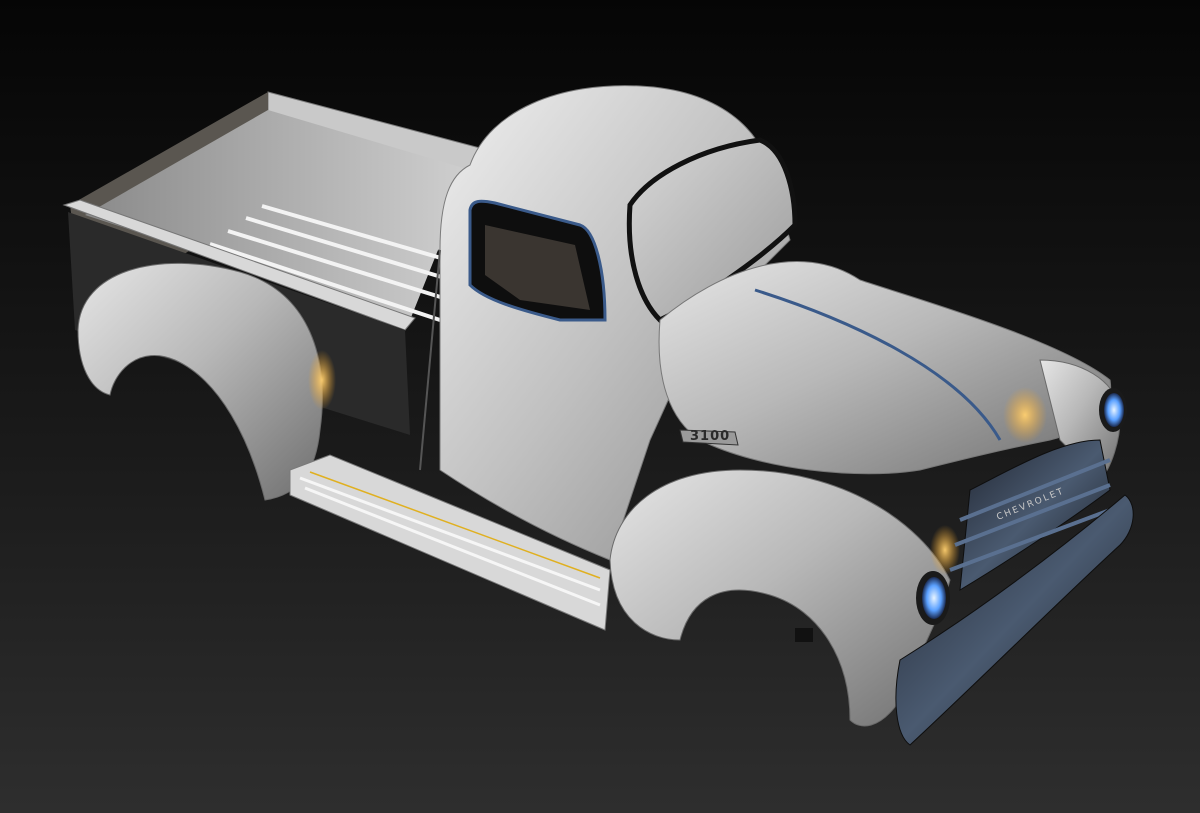  I want to click on rear-fender-glow, so click(322, 380).